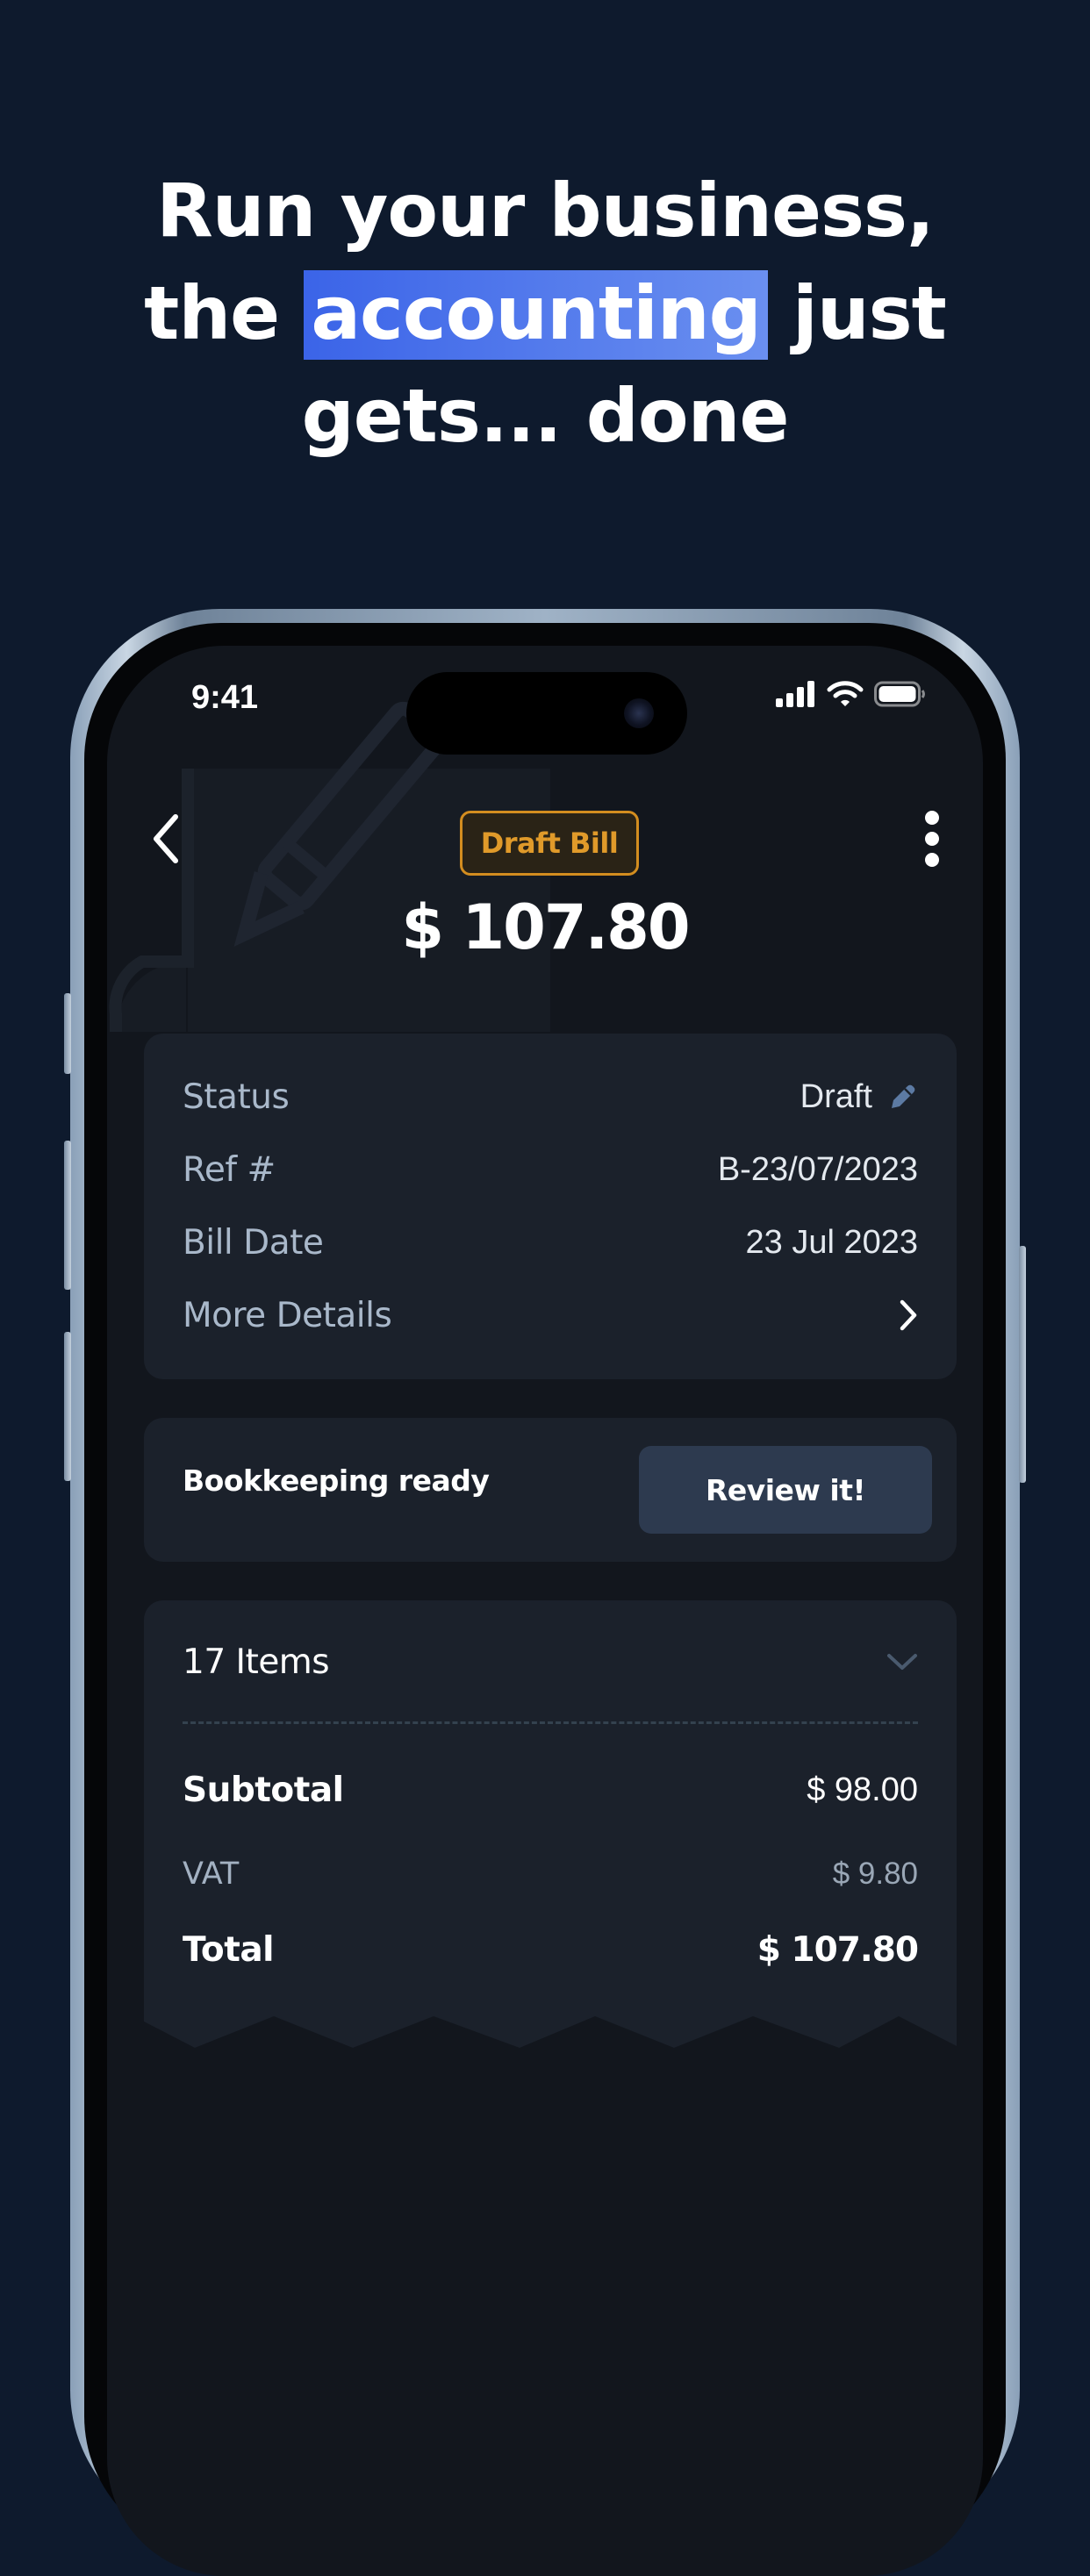 Image resolution: width=1090 pixels, height=2576 pixels. I want to click on more-details-label: More Details, so click(288, 1315).